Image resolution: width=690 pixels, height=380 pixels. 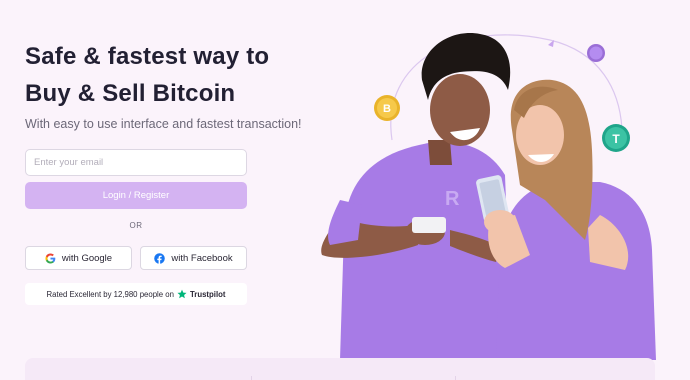 What do you see at coordinates (160, 258) in the screenshot?
I see `facebook-icon` at bounding box center [160, 258].